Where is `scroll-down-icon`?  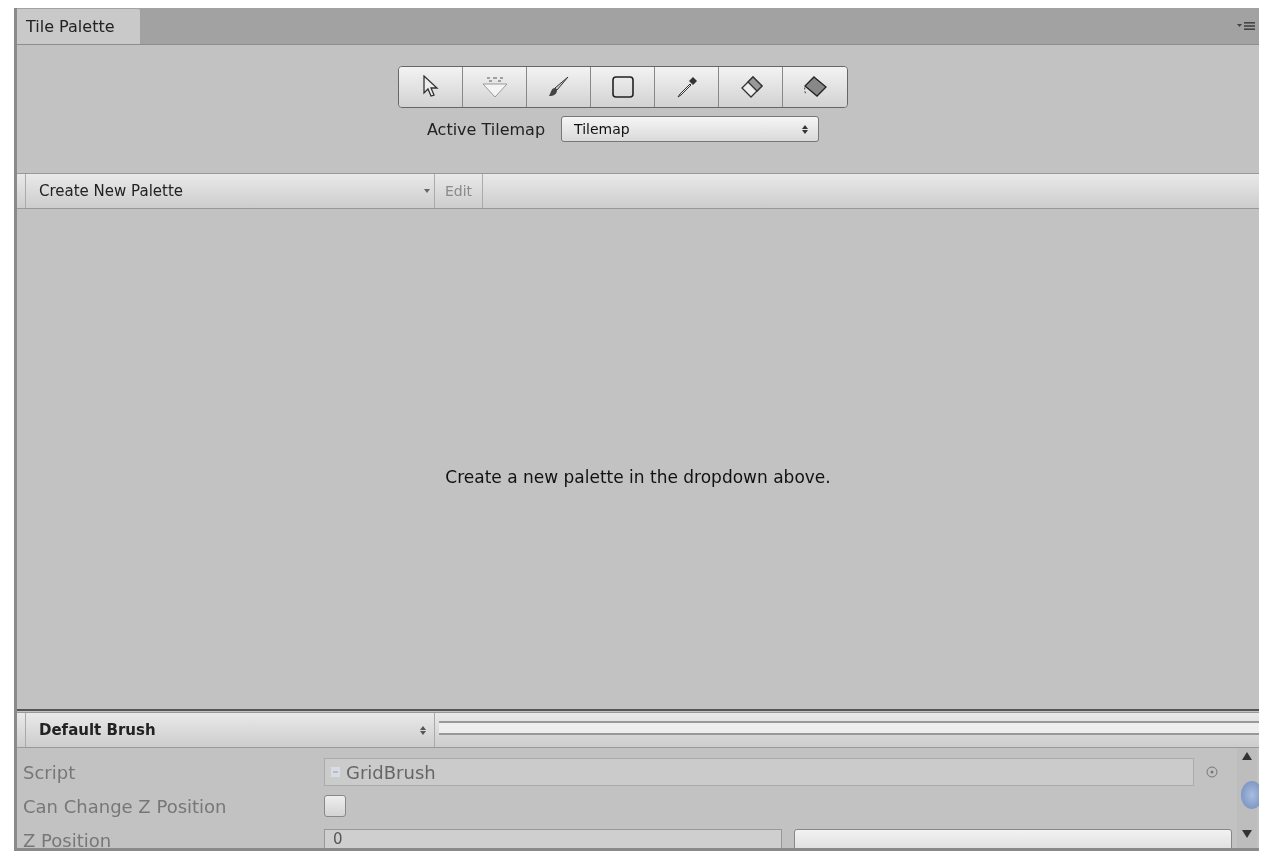 scroll-down-icon is located at coordinates (1247, 834).